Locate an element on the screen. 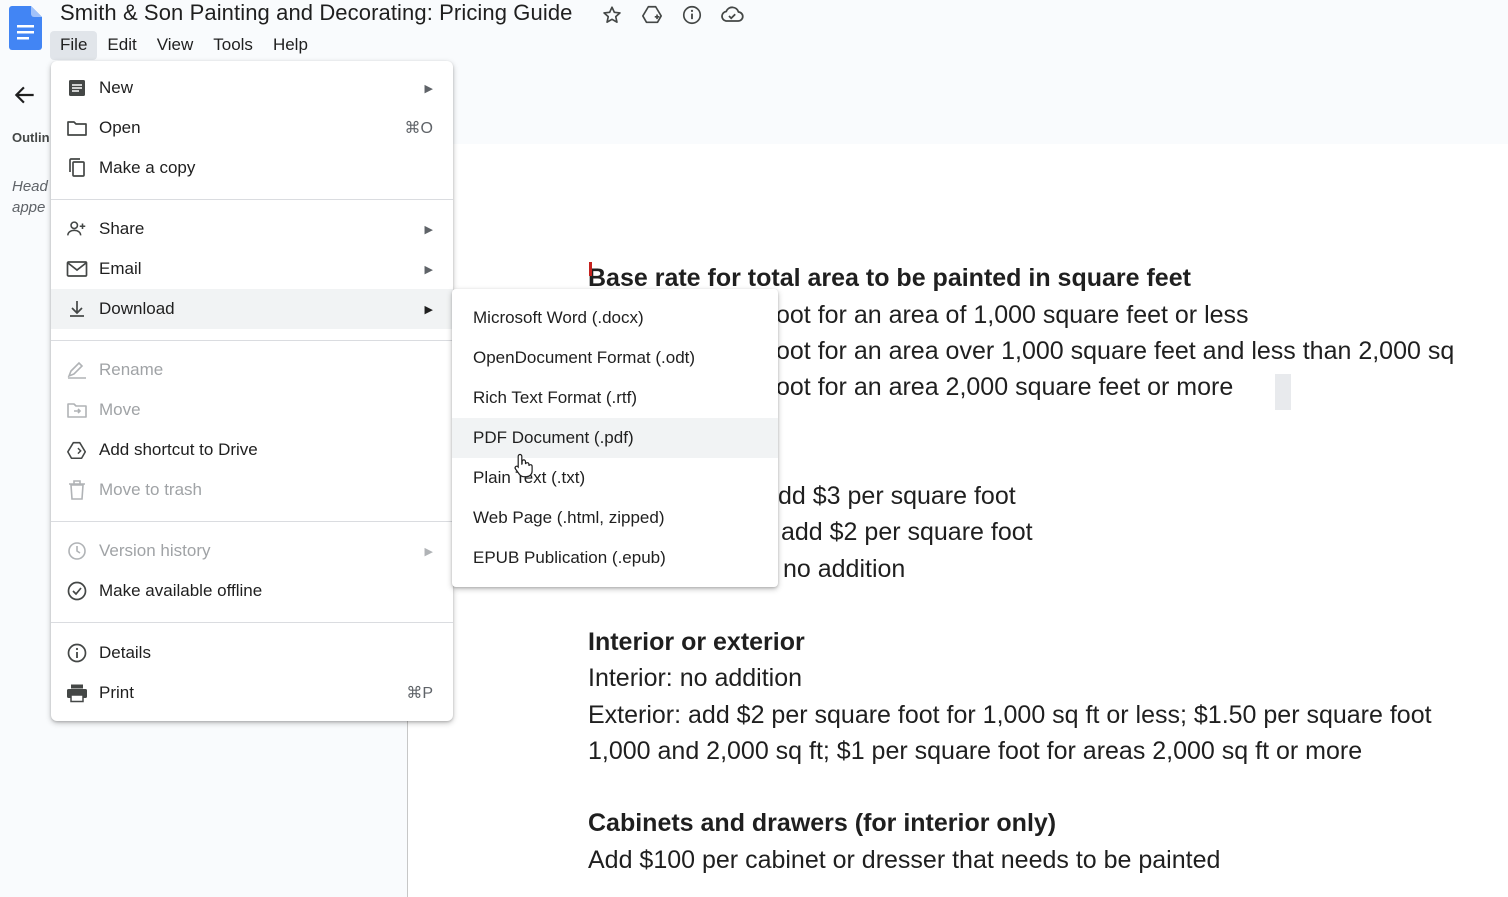 The height and width of the screenshot is (897, 1508). menu-bar: File Edit View Tools Help is located at coordinates (184, 45).